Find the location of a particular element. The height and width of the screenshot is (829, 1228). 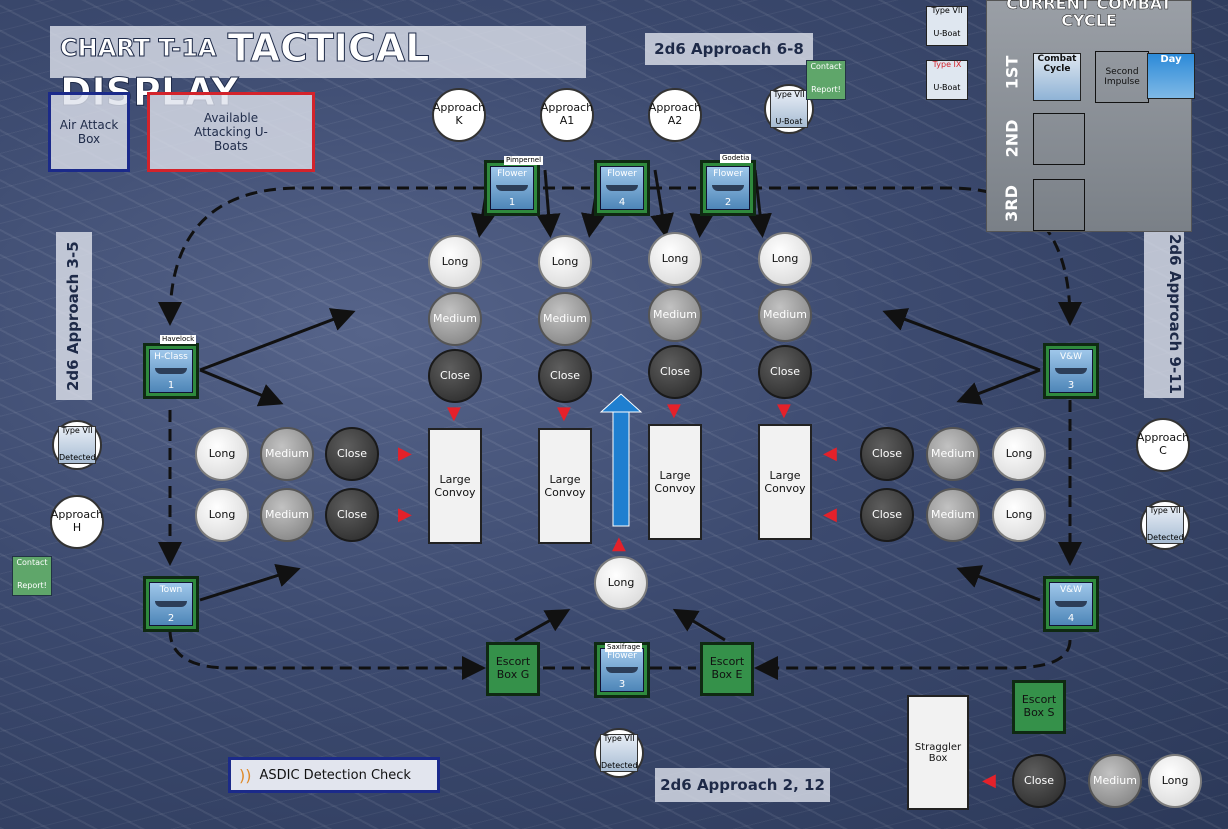

right-row2-close: Close is located at coordinates (887, 515).